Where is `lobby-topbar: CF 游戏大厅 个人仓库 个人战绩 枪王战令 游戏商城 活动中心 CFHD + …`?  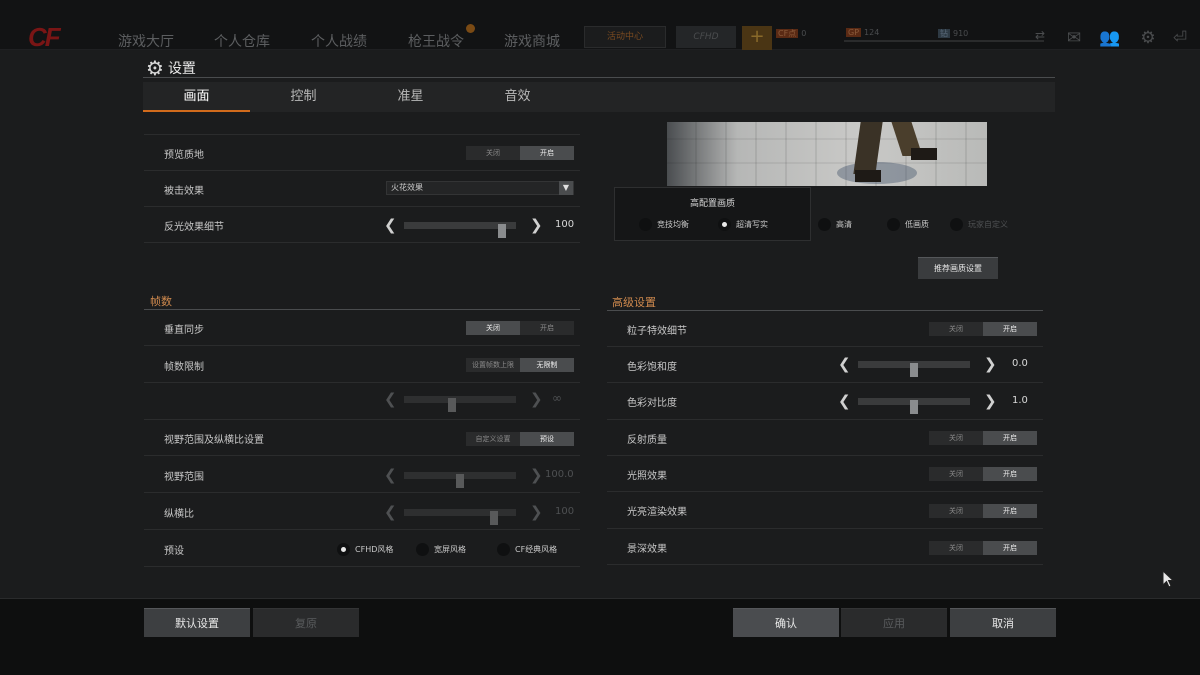
lobby-topbar: CF 游戏大厅 个人仓库 个人战绩 枪王战令 游戏商城 活动中心 CFHD + … is located at coordinates (600, 26).